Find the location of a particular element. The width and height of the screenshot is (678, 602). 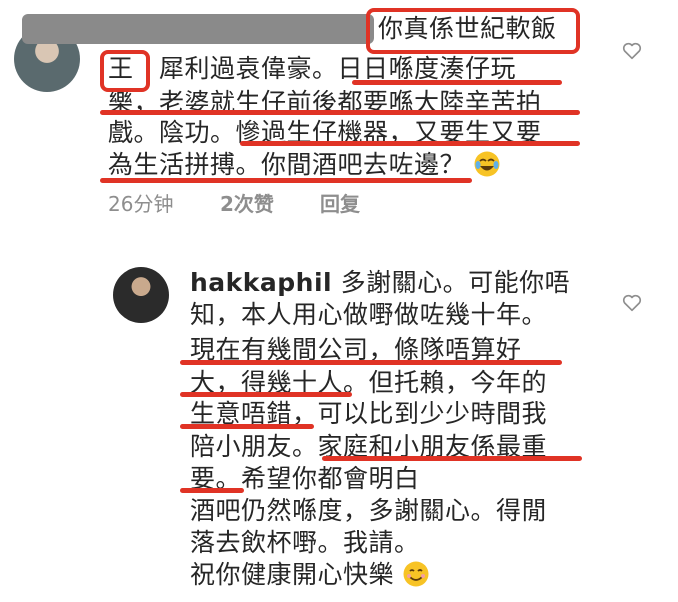

comment-text-line: hakkaphil 多謝關心。可能你唔 is located at coordinates (380, 283).